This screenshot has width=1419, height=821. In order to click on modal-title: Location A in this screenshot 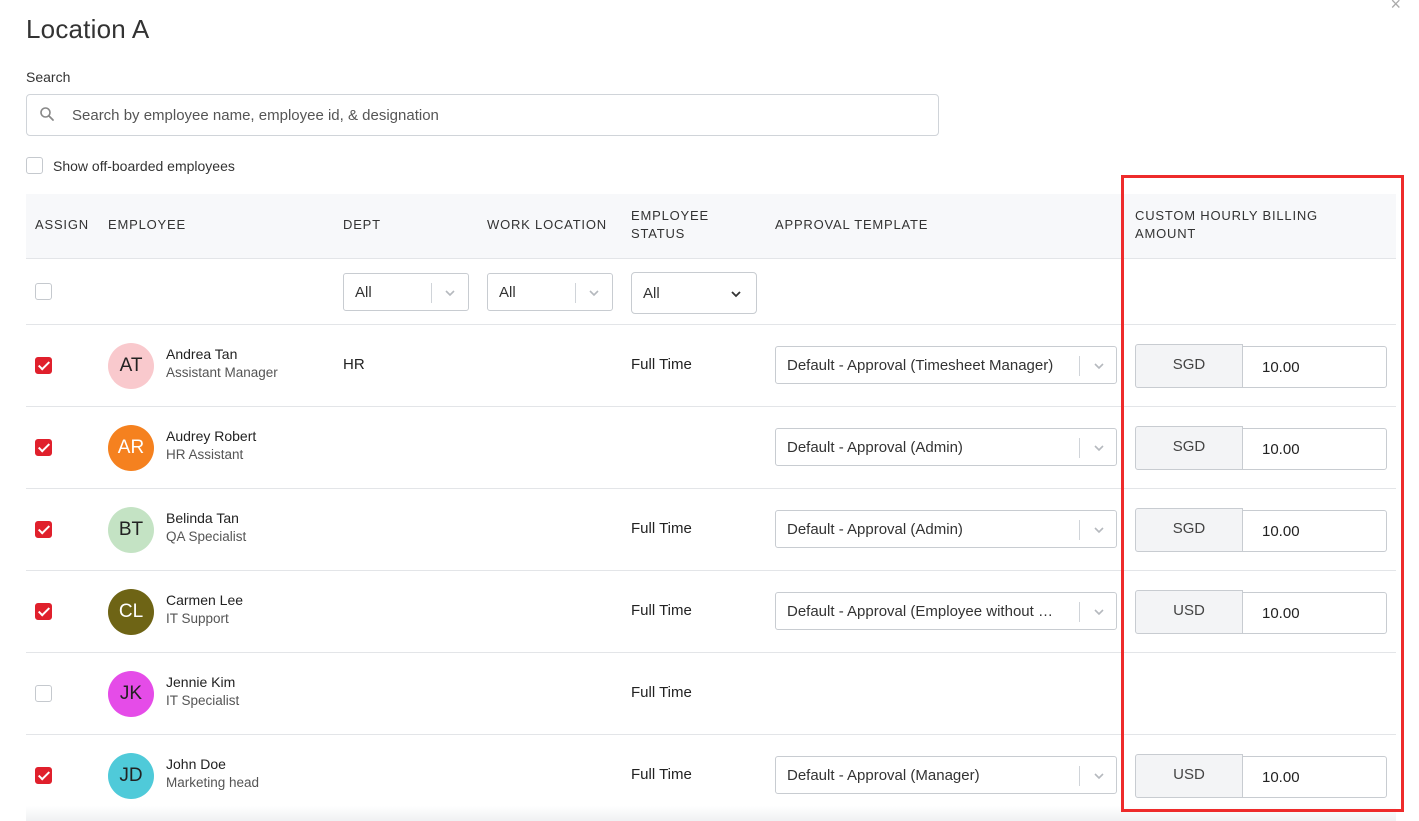, I will do `click(88, 29)`.